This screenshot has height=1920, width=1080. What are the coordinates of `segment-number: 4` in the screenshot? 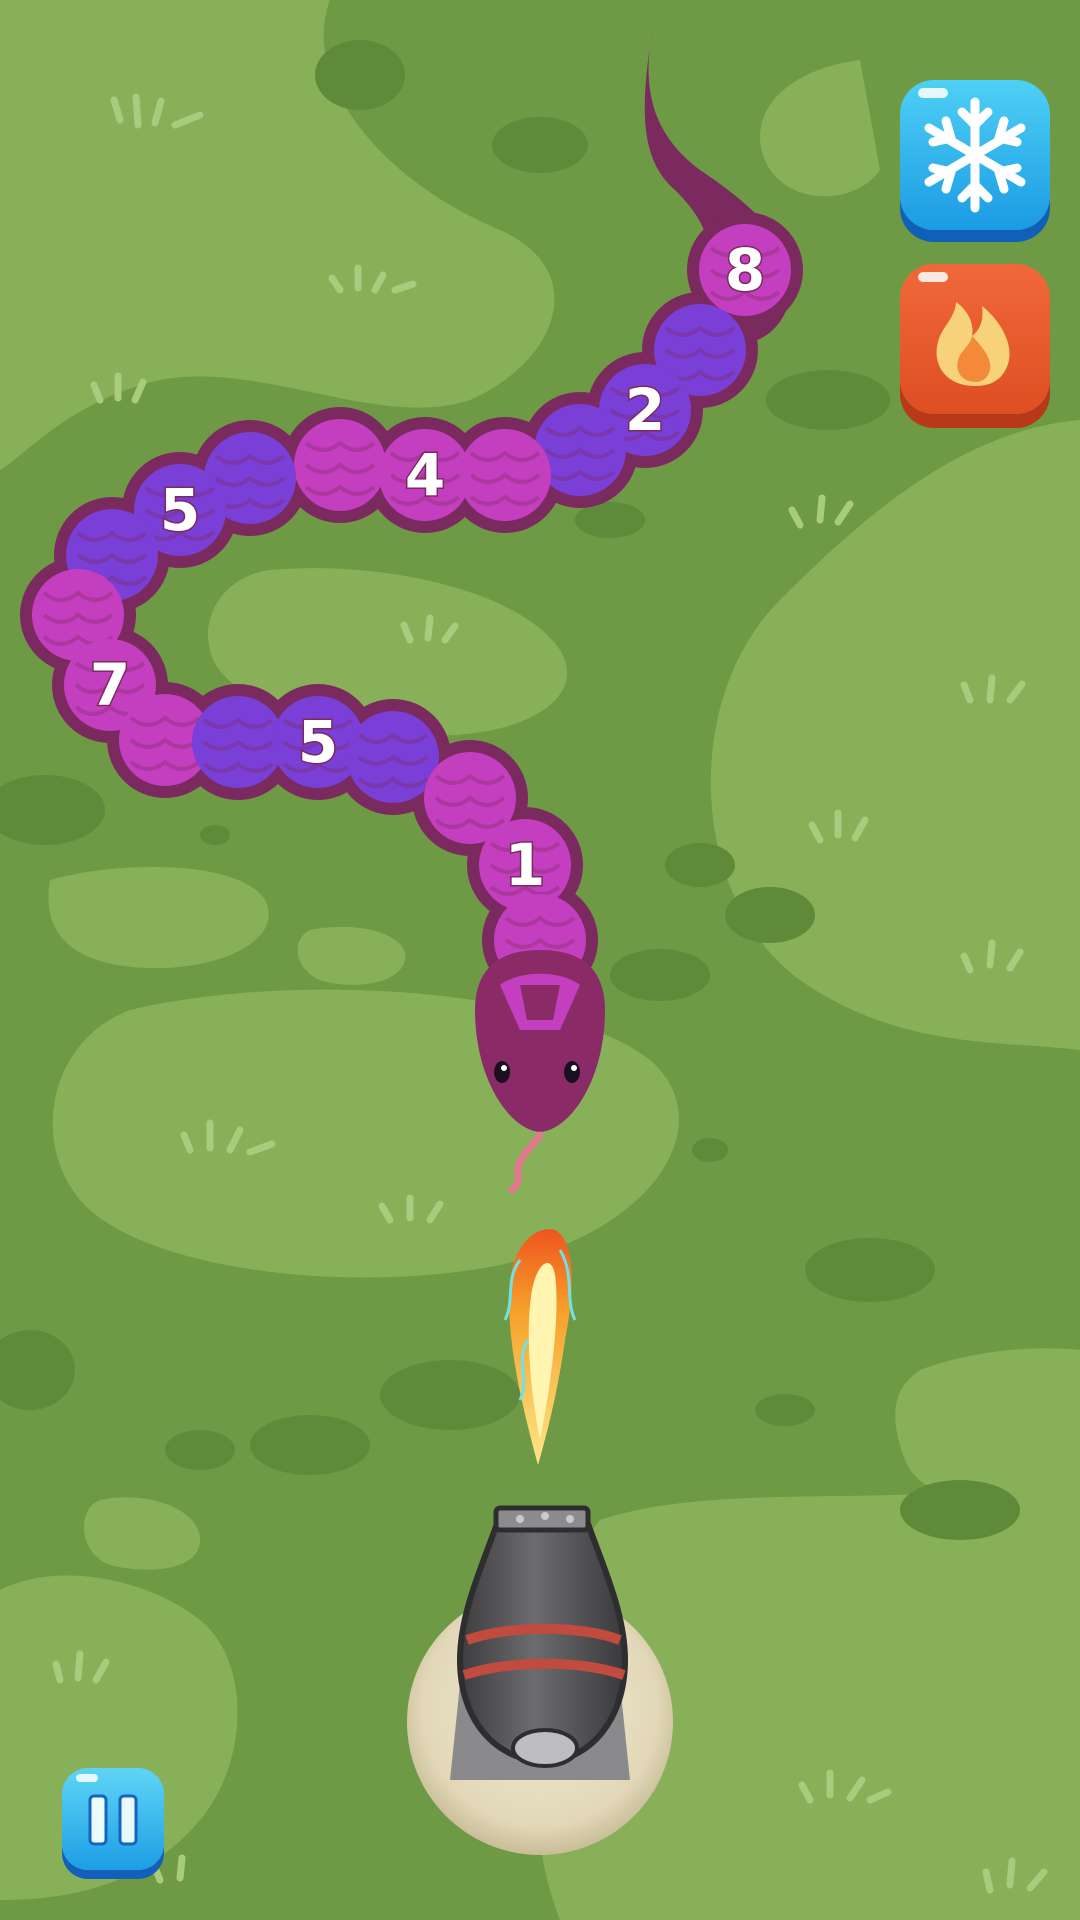 It's located at (425, 475).